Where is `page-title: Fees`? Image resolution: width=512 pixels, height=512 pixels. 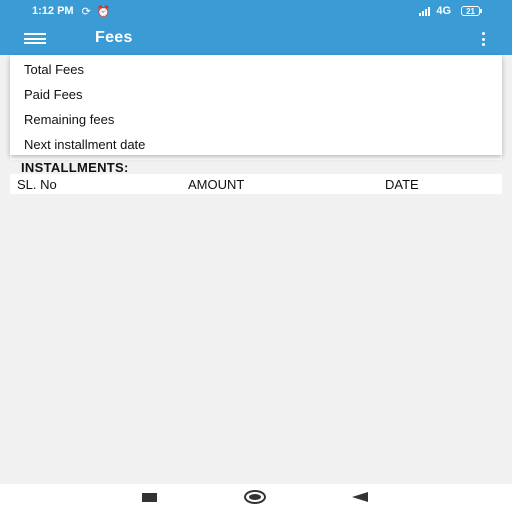 page-title: Fees is located at coordinates (114, 37).